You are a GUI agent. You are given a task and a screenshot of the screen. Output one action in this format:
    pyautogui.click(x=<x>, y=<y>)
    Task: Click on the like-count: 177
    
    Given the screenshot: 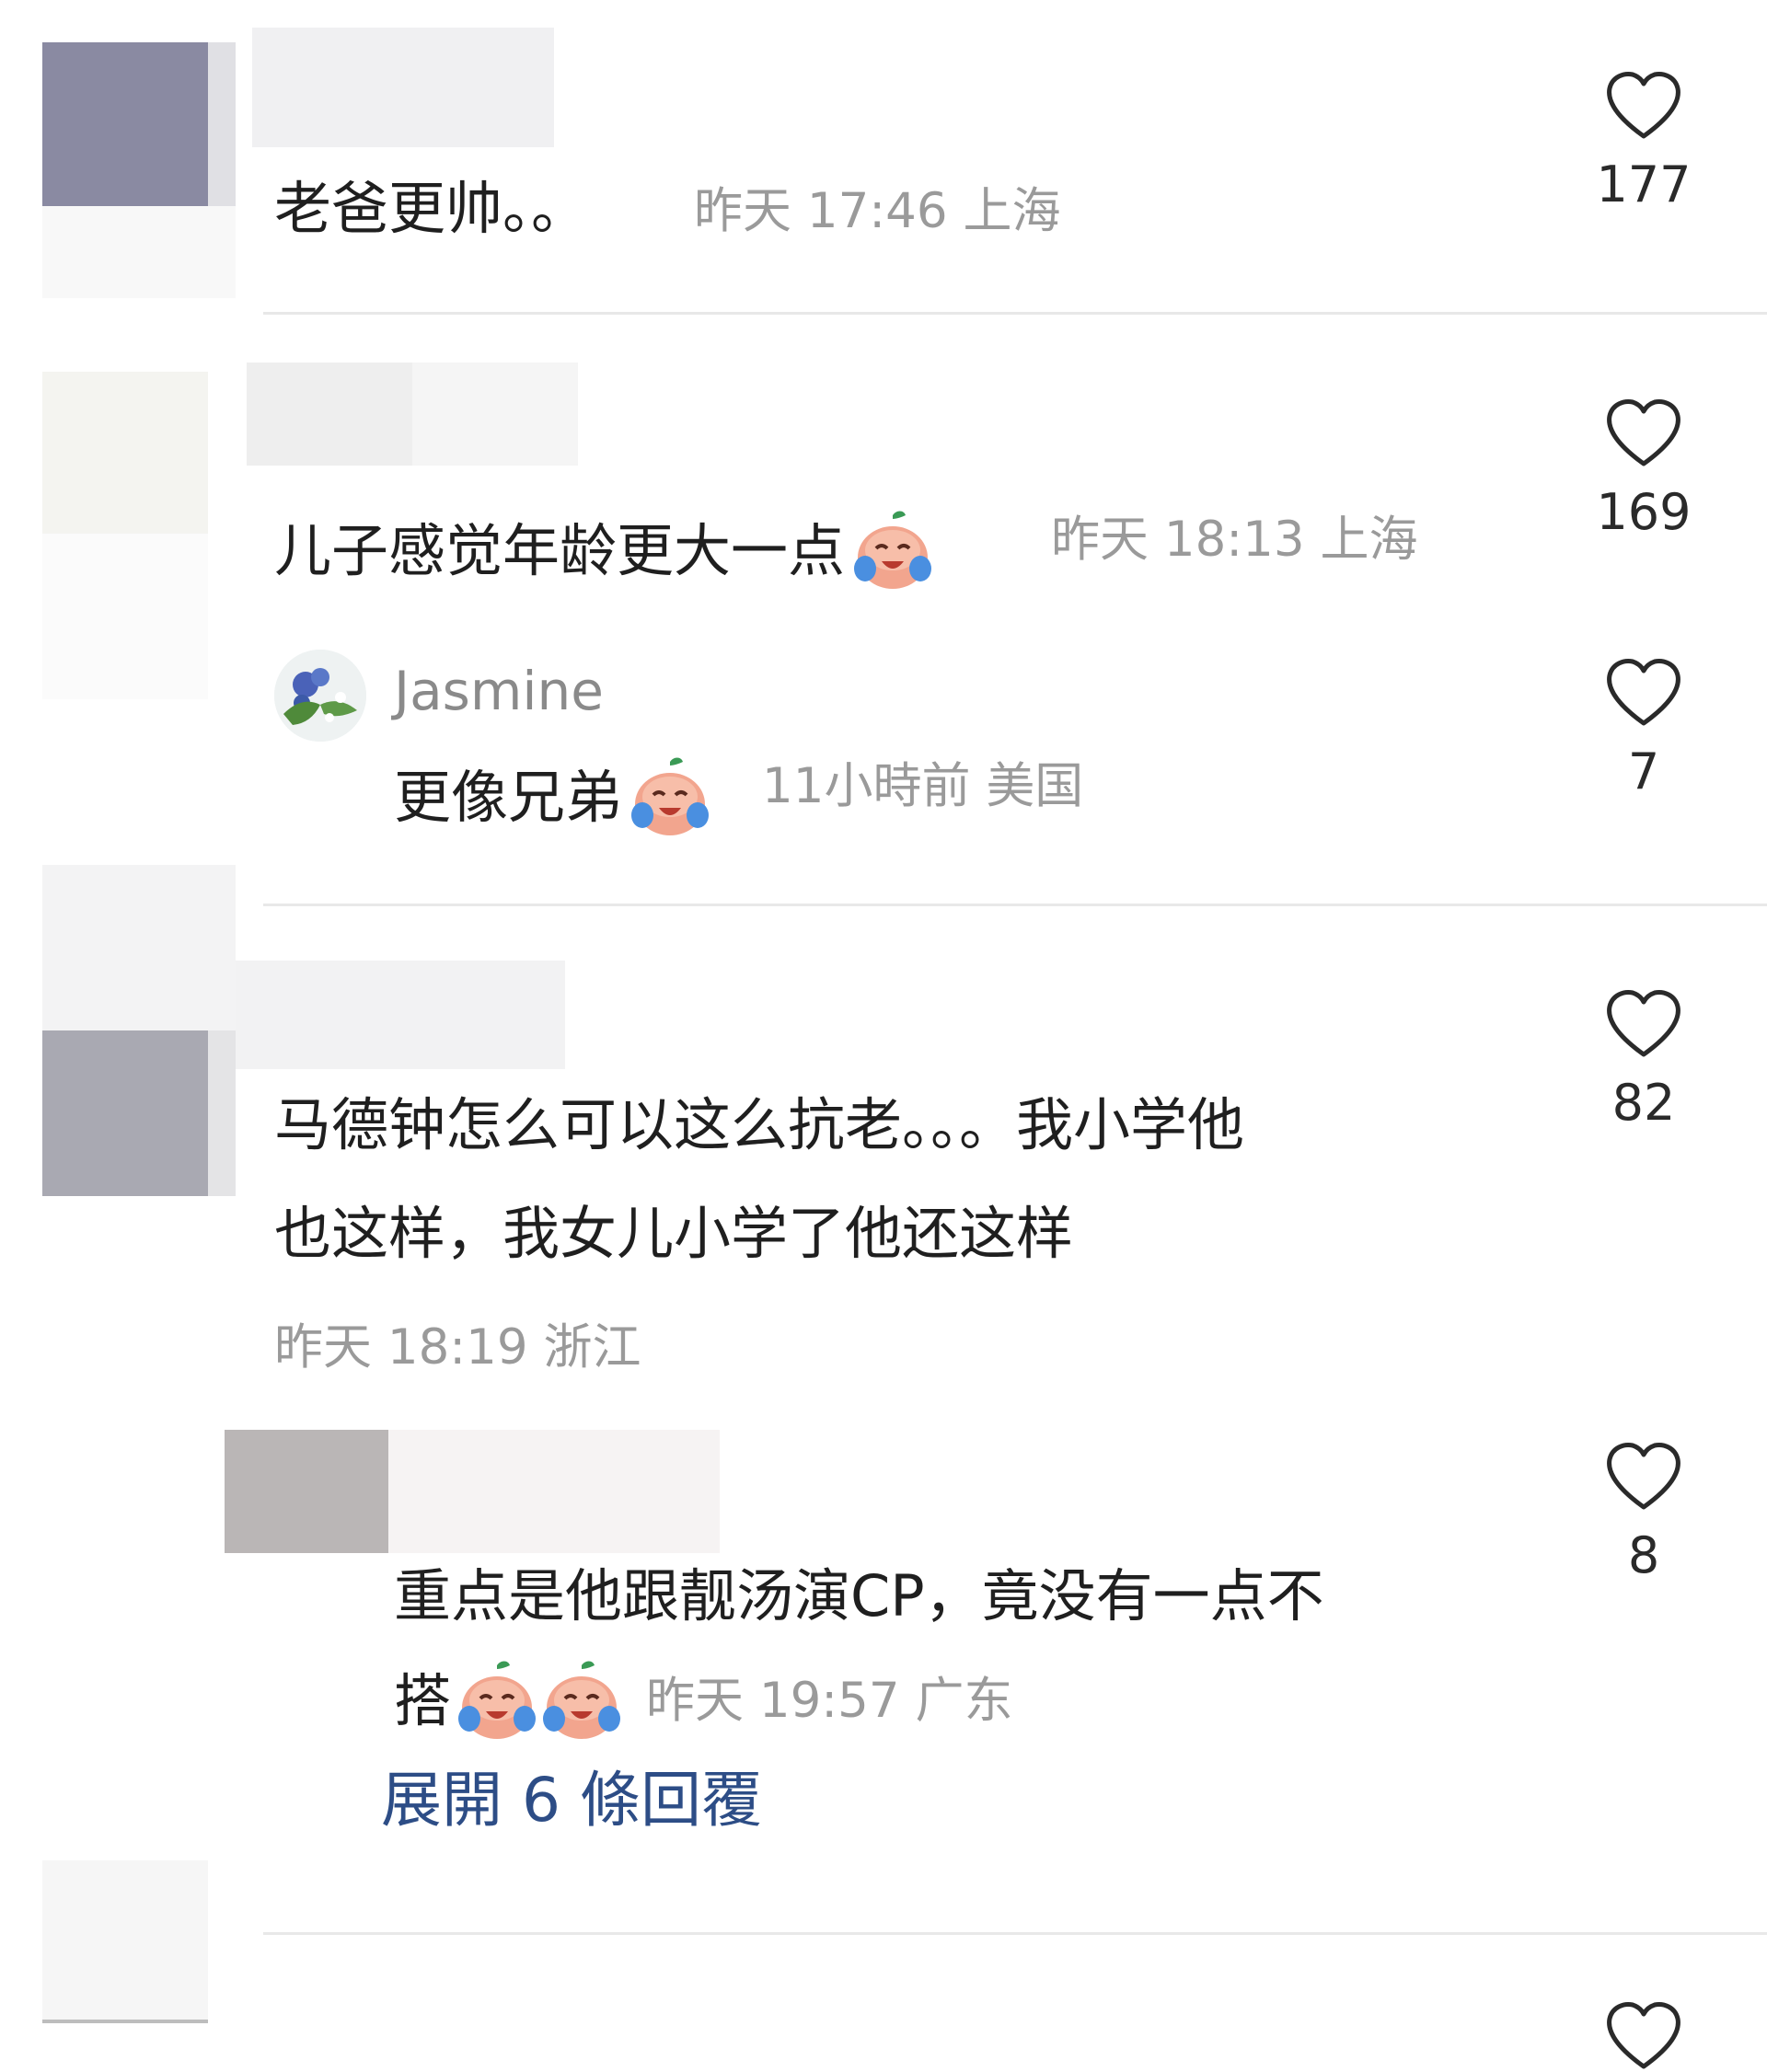 What is the action you would take?
    pyautogui.click(x=1644, y=184)
    